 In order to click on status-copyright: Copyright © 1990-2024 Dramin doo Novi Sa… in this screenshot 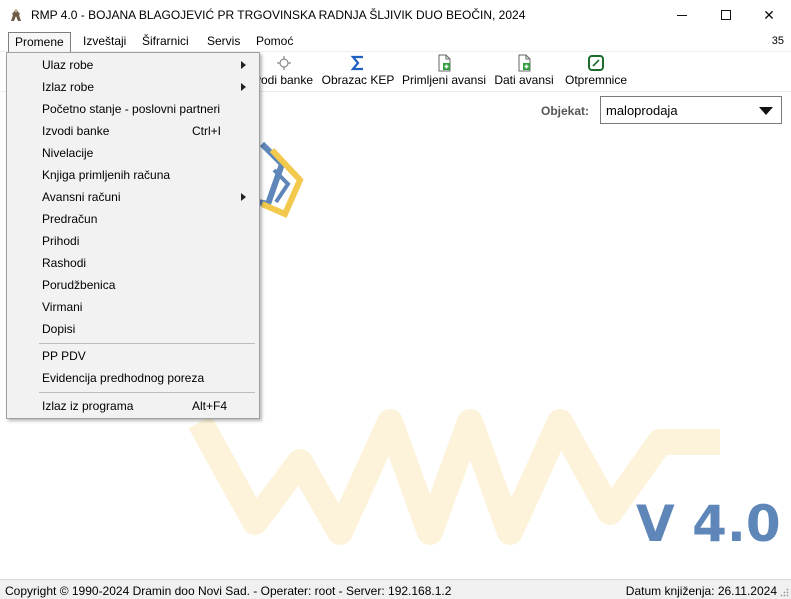, I will do `click(228, 591)`.